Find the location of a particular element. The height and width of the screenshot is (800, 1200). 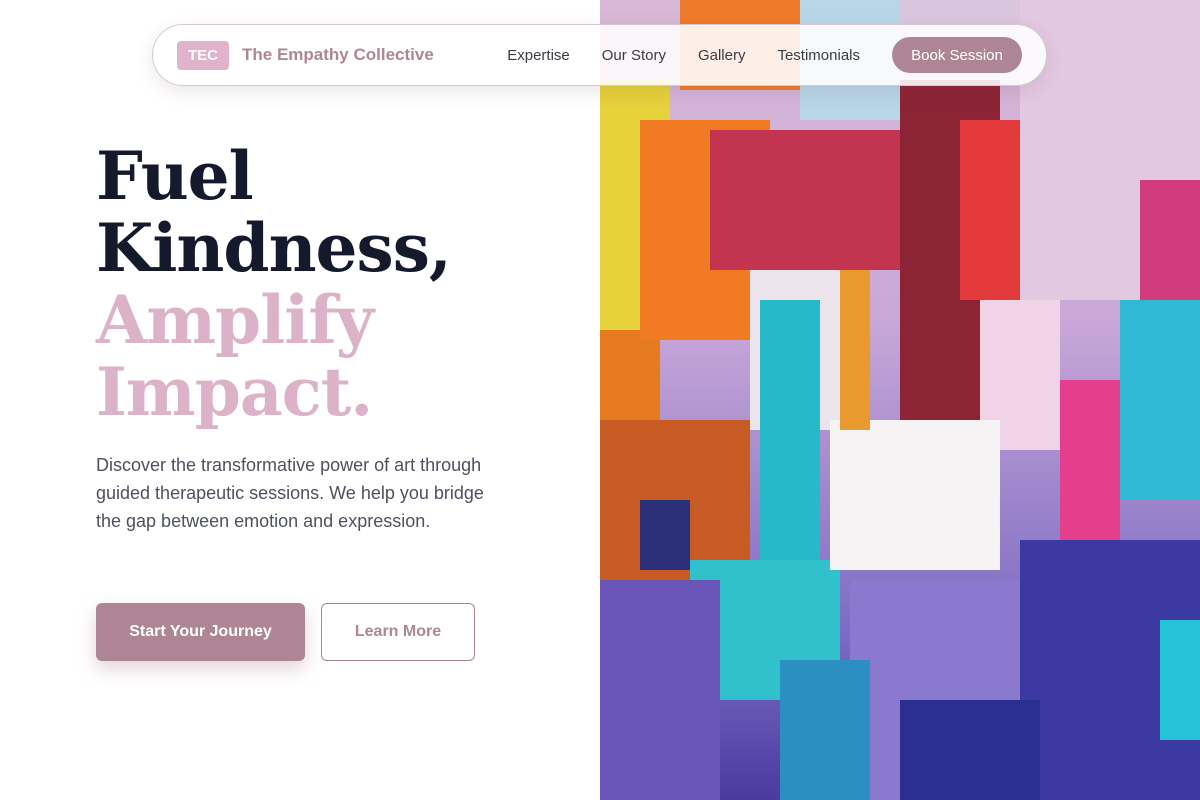

start-journey-button: Start Your Journey is located at coordinates (200, 632).